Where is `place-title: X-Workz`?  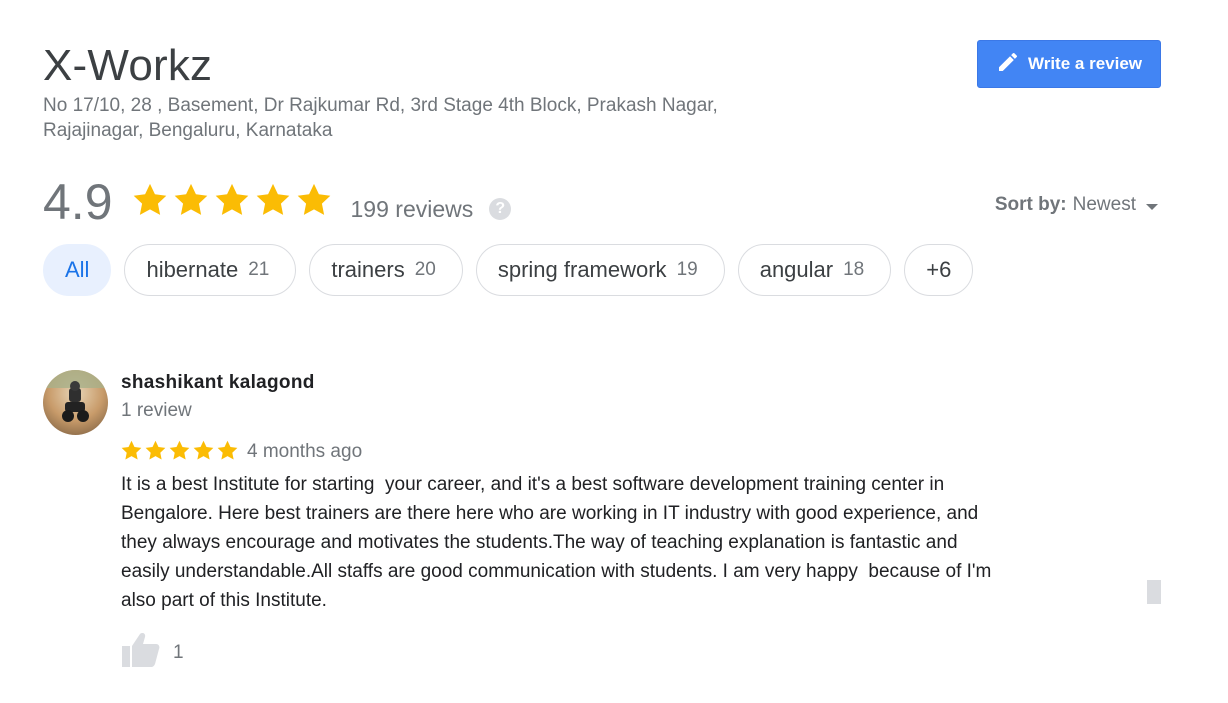 place-title: X-Workz is located at coordinates (128, 65).